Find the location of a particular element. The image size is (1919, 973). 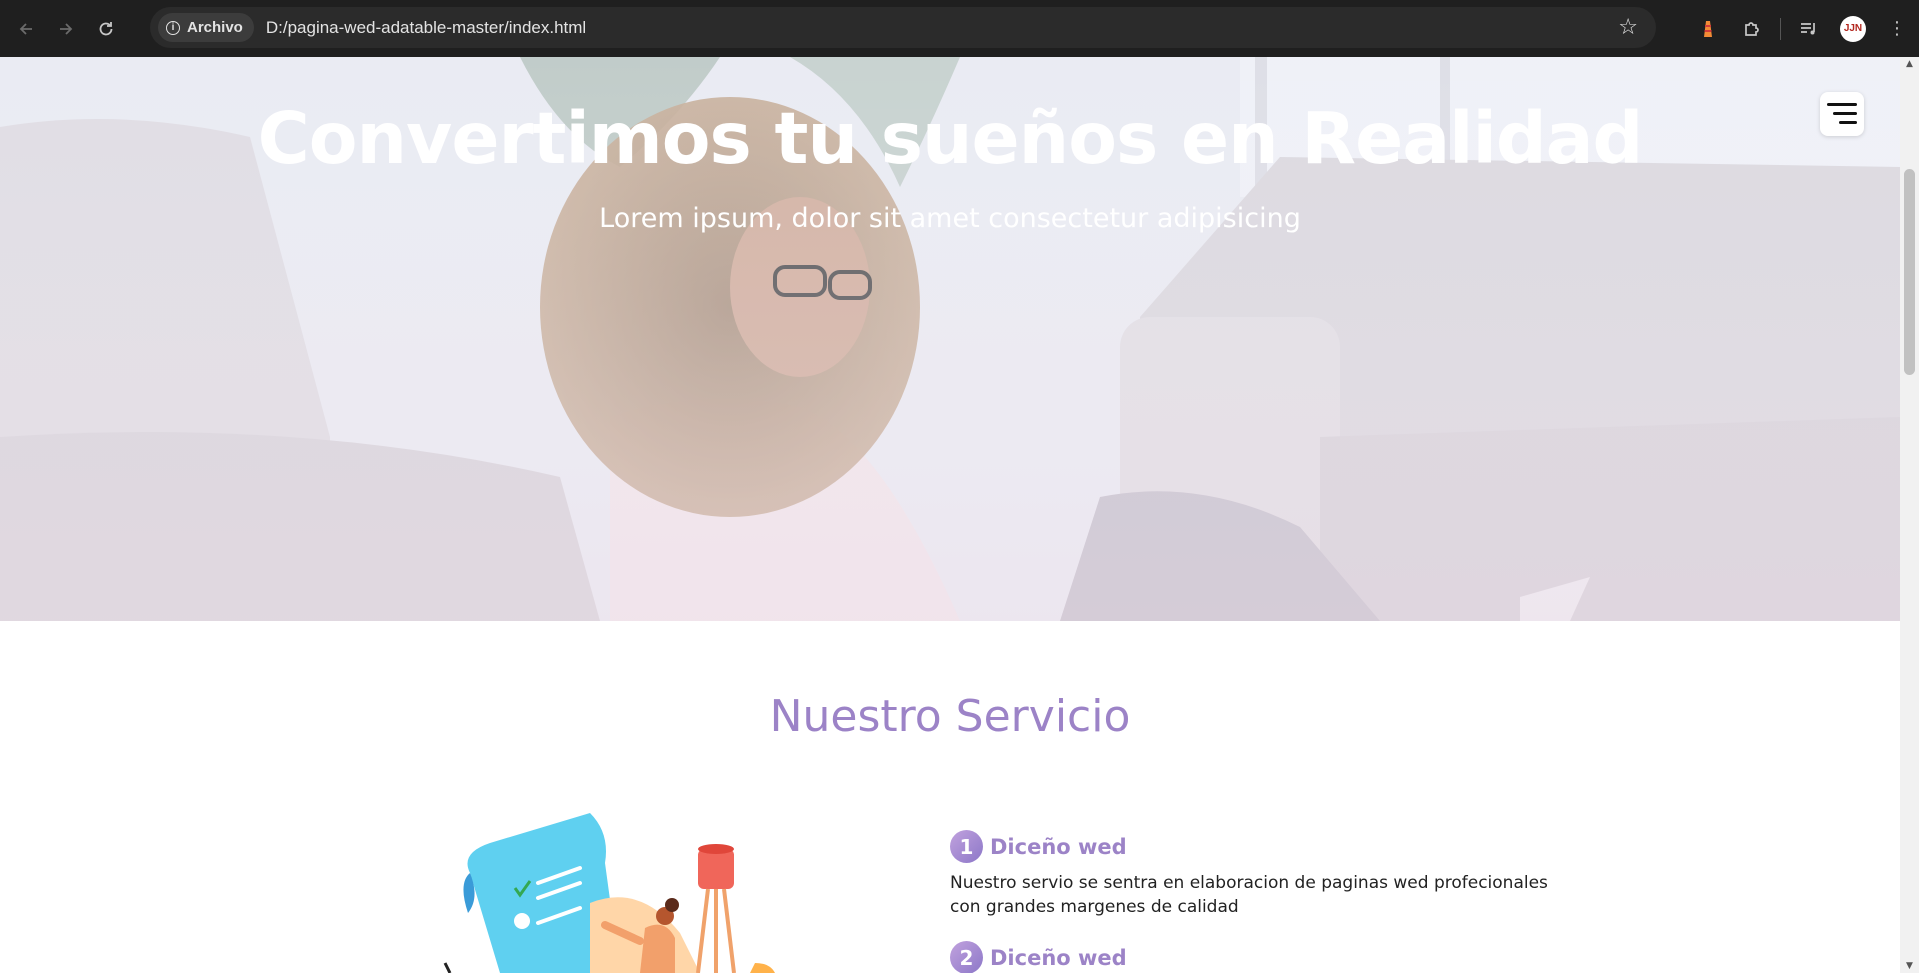

kebab-menu-icon: ⋮ is located at coordinates (1897, 28).